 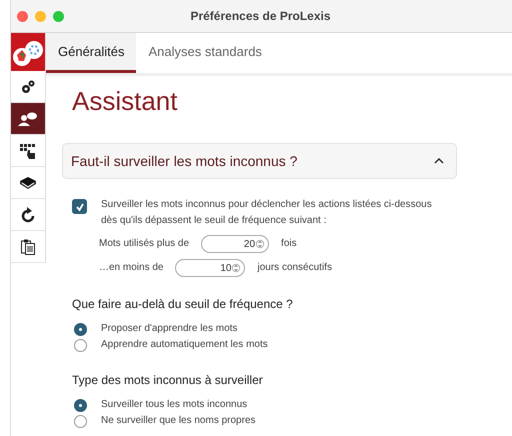 What do you see at coordinates (184, 345) in the screenshot?
I see `radio-label: Apprendre automatiquement les mots` at bounding box center [184, 345].